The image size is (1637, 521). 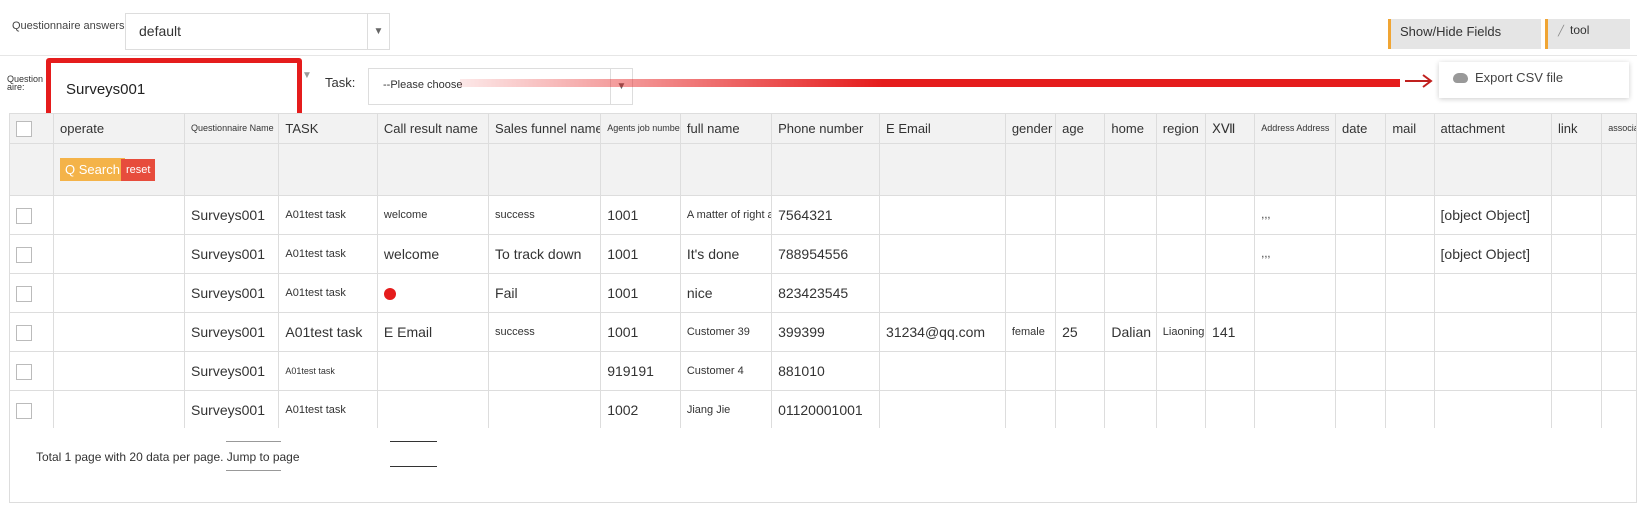 What do you see at coordinates (307, 75) in the screenshot?
I see `questionnaire-dropdown-icon: ▼` at bounding box center [307, 75].